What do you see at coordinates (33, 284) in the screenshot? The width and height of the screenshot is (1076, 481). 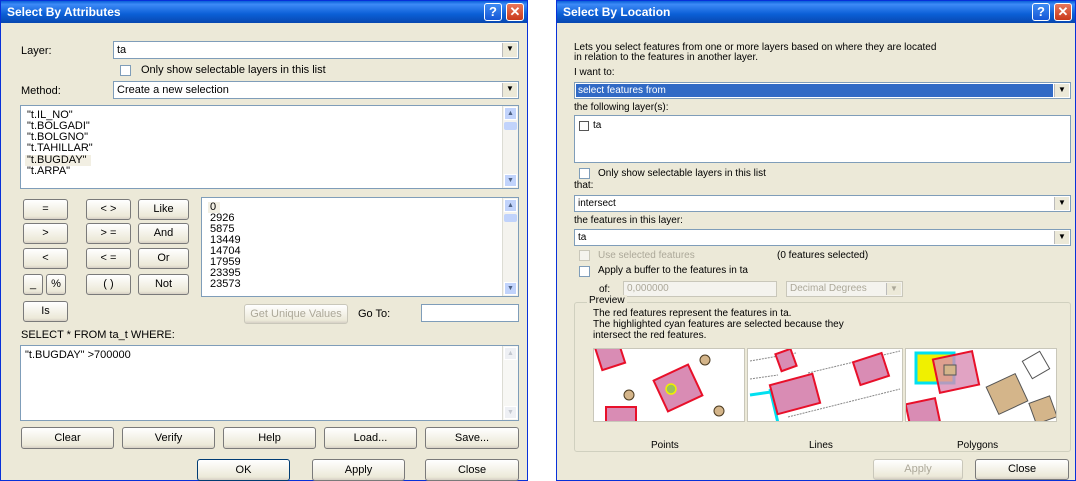 I see `underscore-button: _` at bounding box center [33, 284].